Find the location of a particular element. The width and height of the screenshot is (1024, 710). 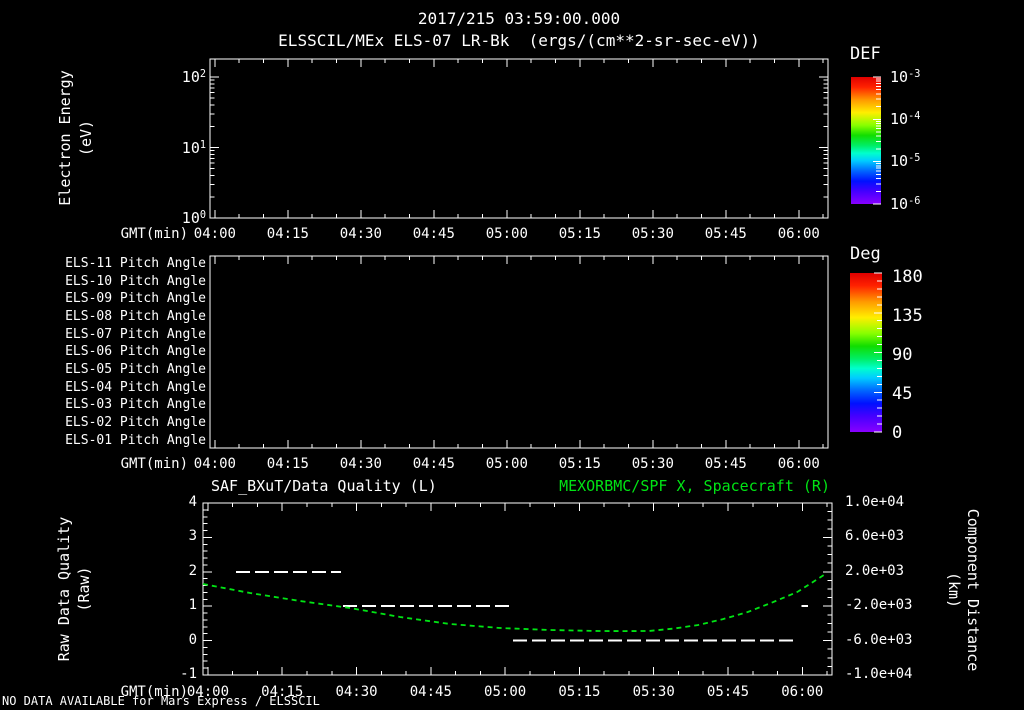

def-tick-label: 10-5 is located at coordinates (905, 161).